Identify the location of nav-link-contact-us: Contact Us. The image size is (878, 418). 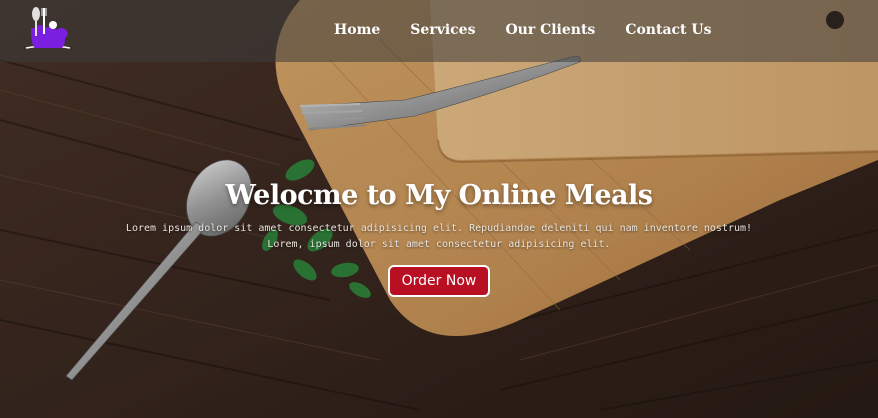
(668, 30).